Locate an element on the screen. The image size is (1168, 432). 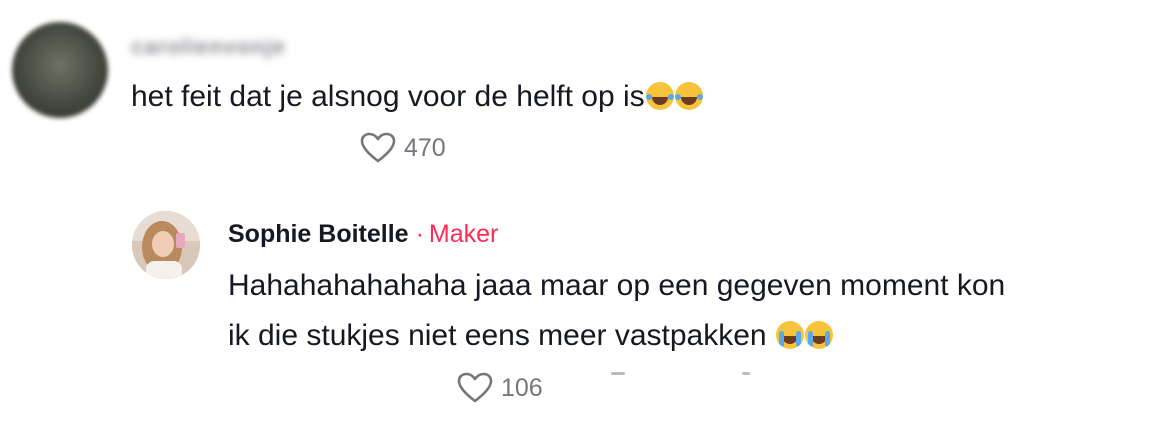
reply-like-count: 106 is located at coordinates (522, 387).